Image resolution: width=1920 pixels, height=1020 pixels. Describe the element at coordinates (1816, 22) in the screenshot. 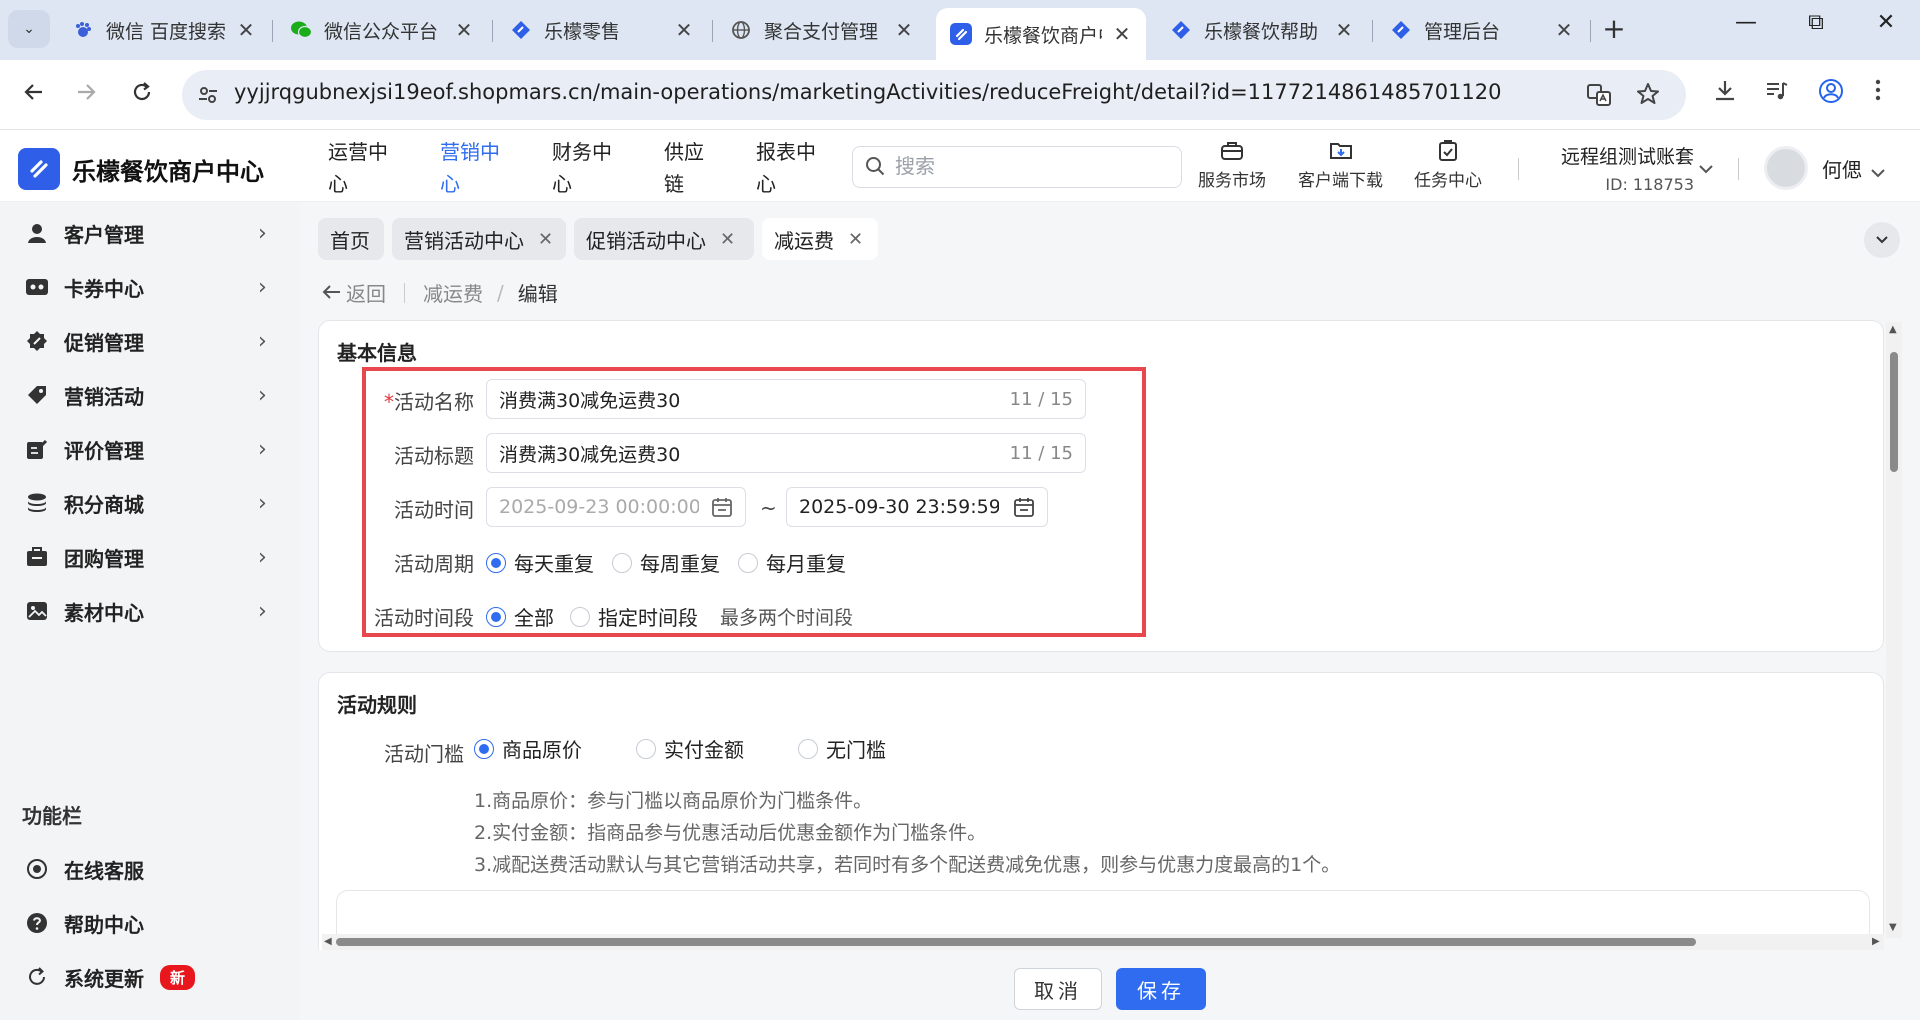

I see `restore-icon: ⧉` at that location.